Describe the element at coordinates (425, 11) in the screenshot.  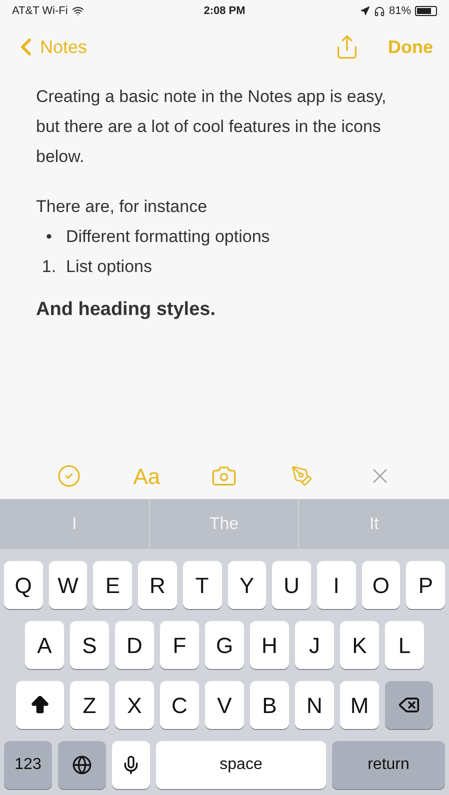
I see `battery-icon` at that location.